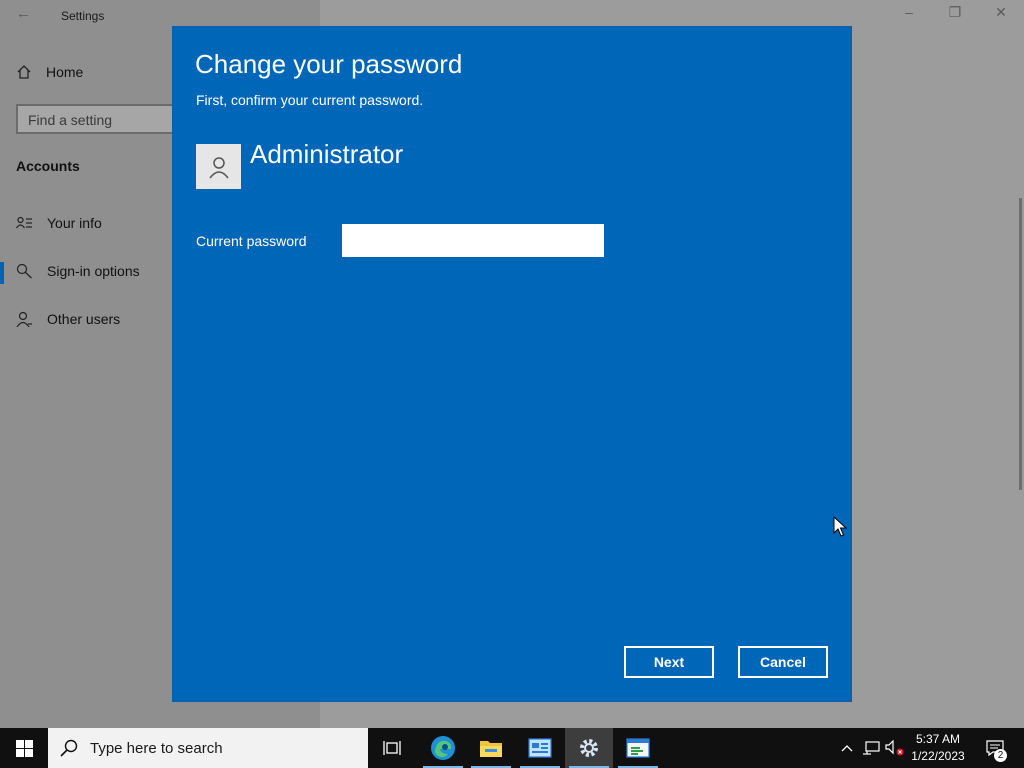 Image resolution: width=1024 pixels, height=768 pixels. I want to click on key-icon, so click(24, 271).